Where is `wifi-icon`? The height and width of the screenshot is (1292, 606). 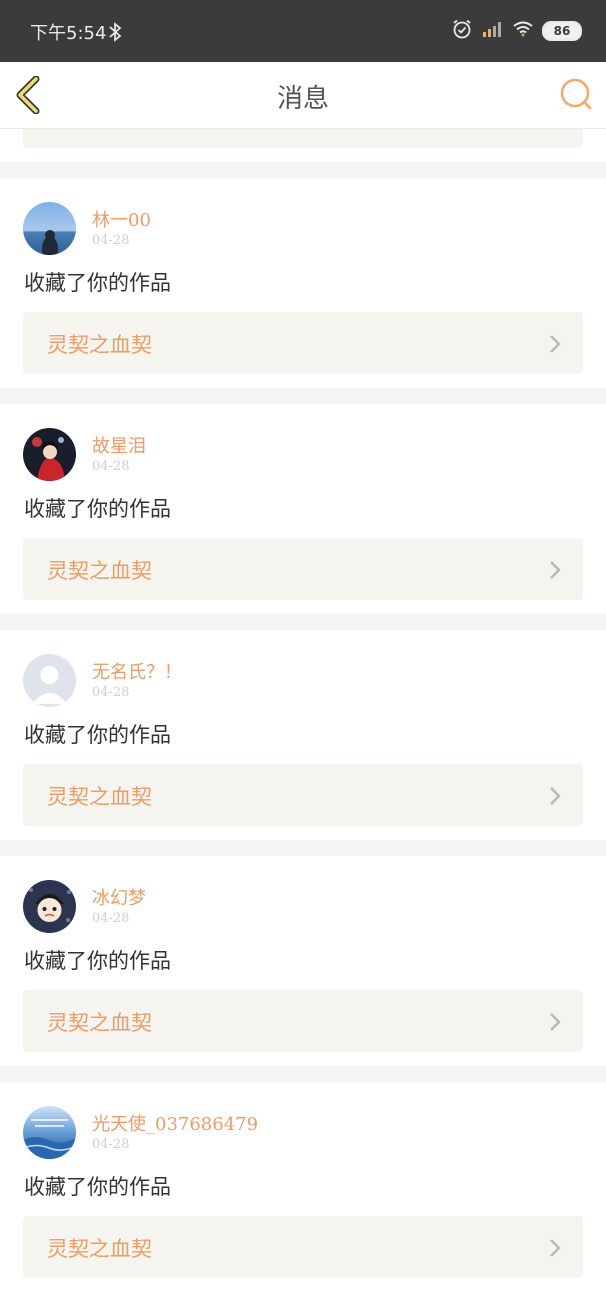
wifi-icon is located at coordinates (523, 31).